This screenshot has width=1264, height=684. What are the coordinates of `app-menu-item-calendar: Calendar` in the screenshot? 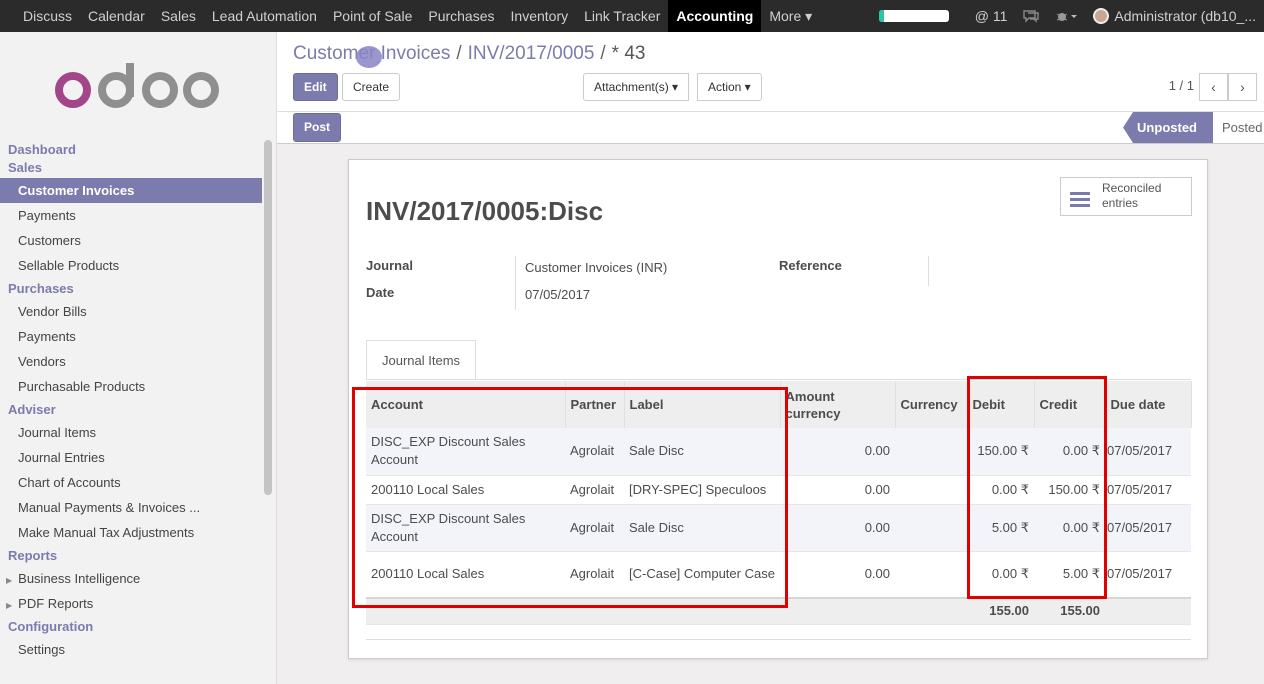 It's located at (116, 16).